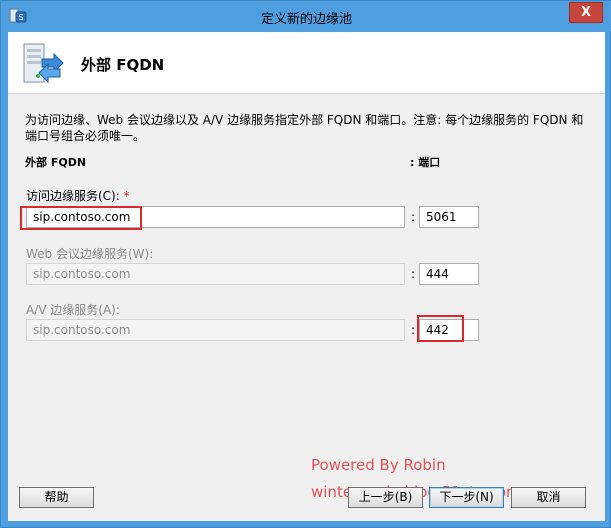 This screenshot has height=528, width=611. I want to click on av-edge-colon: :, so click(413, 330).